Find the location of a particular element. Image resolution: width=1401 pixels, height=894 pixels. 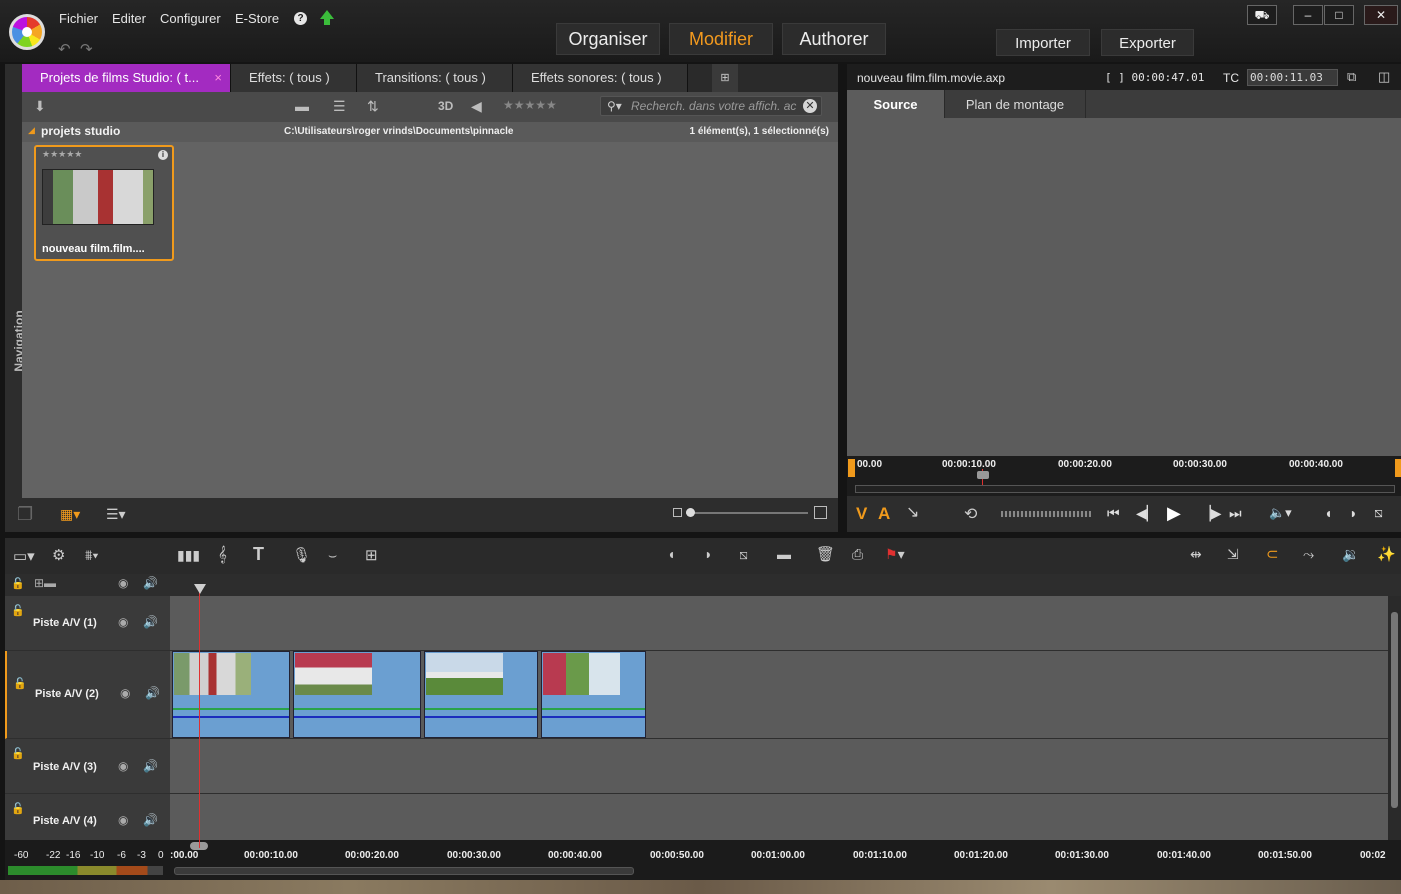

scrollbar-thumb is located at coordinates (1394, 710).